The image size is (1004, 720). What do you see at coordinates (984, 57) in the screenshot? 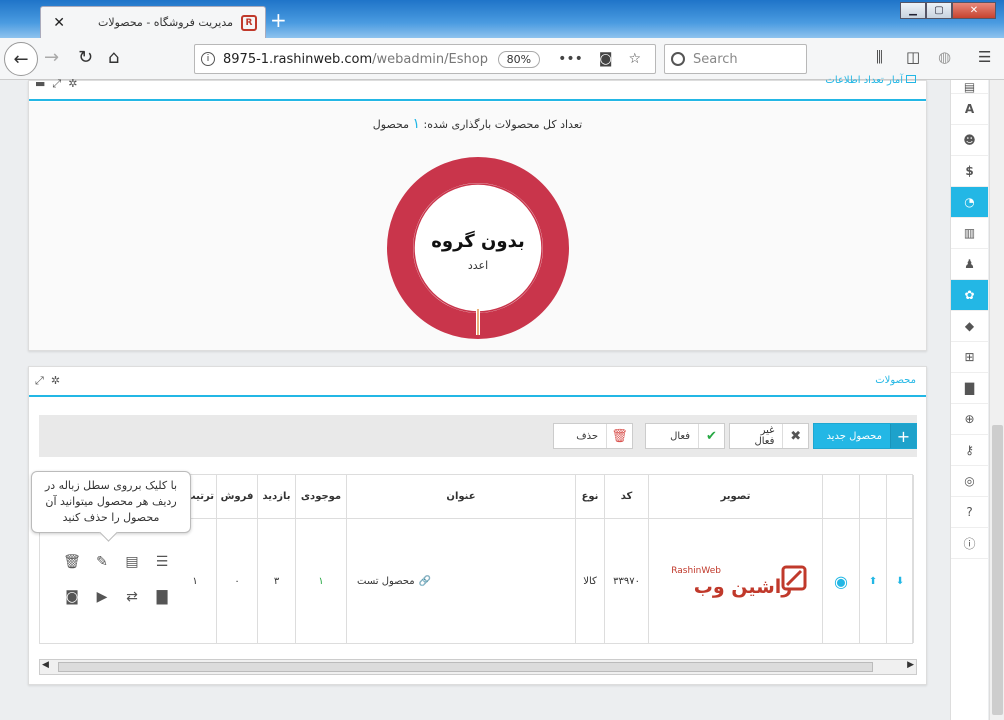
I see `menu-icon: ☰` at bounding box center [984, 57].